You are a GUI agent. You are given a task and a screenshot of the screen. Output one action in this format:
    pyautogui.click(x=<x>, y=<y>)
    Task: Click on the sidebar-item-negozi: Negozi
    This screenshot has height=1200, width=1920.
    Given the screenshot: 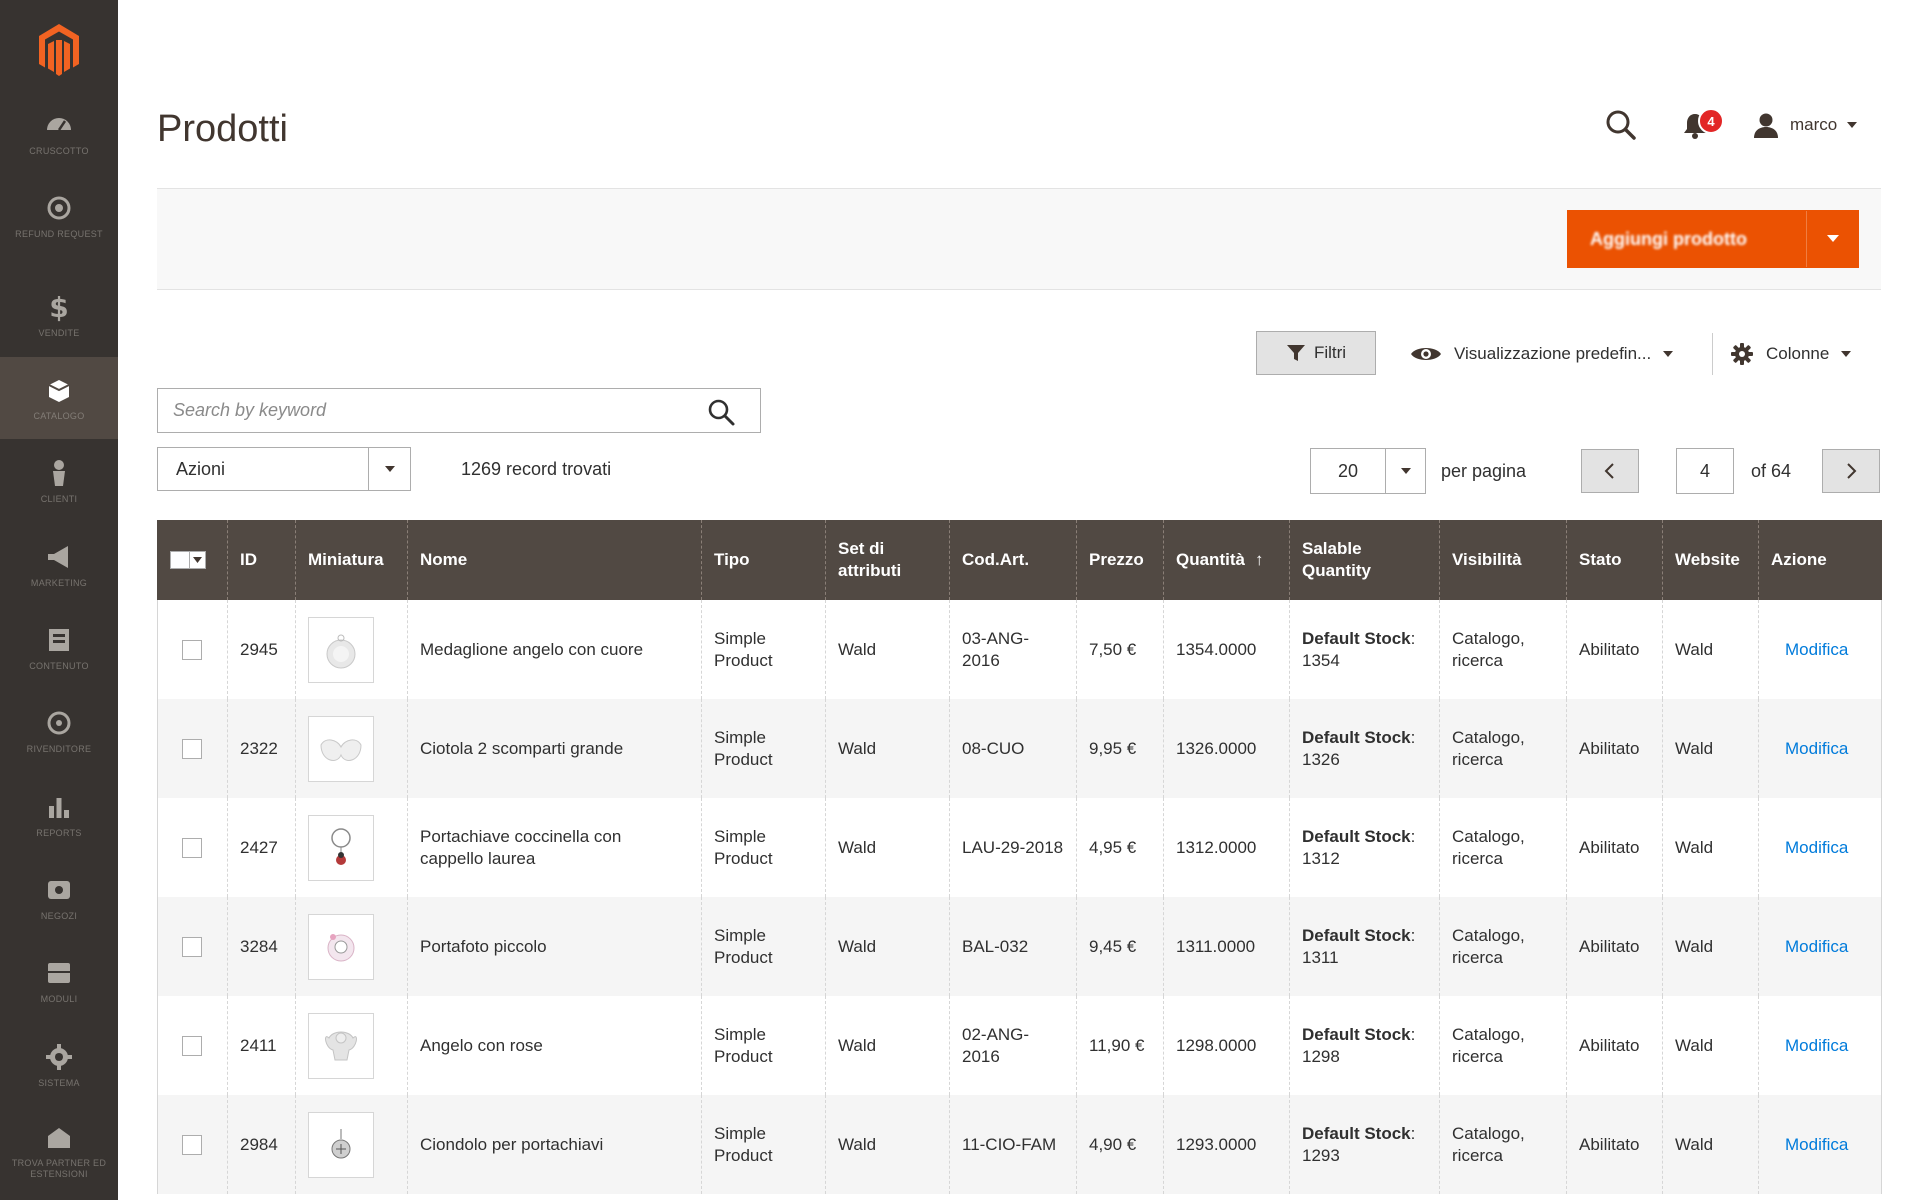 What is the action you would take?
    pyautogui.click(x=59, y=898)
    